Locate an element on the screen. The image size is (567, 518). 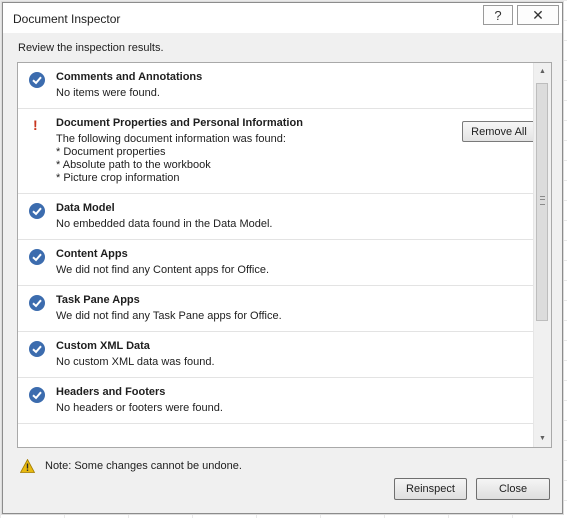
close-button: Close is located at coordinates (513, 489).